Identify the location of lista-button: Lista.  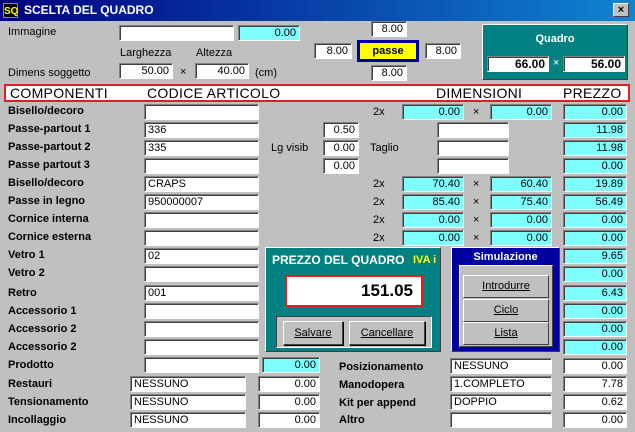
(506, 333).